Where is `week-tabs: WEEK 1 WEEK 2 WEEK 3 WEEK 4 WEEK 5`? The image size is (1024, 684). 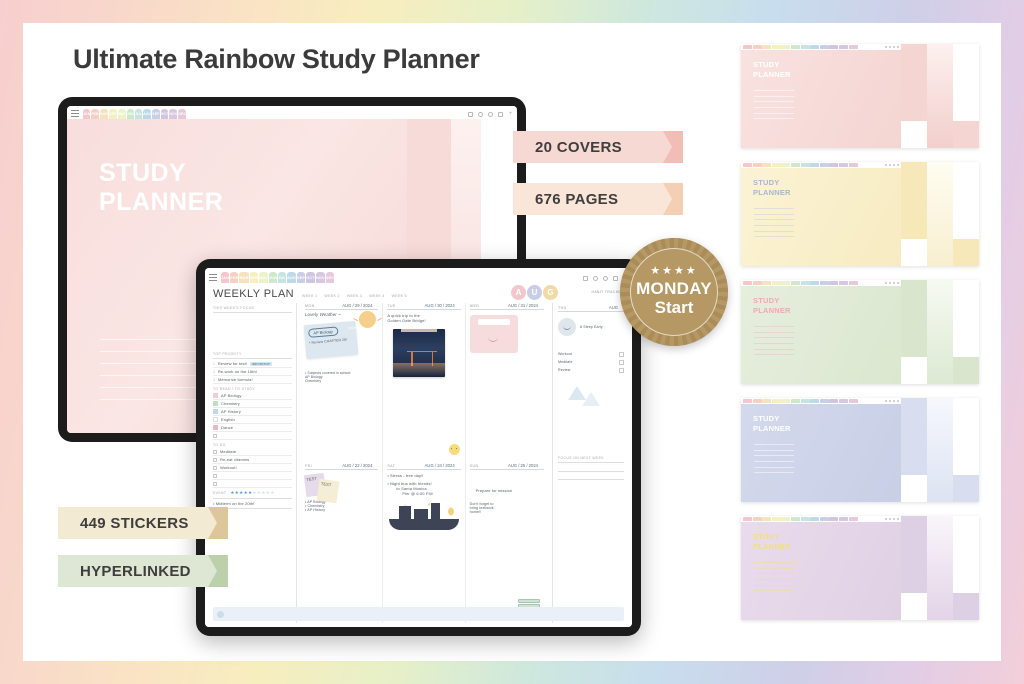 week-tabs: WEEK 1 WEEK 2 WEEK 3 WEEK 4 WEEK 5 is located at coordinates (354, 296).